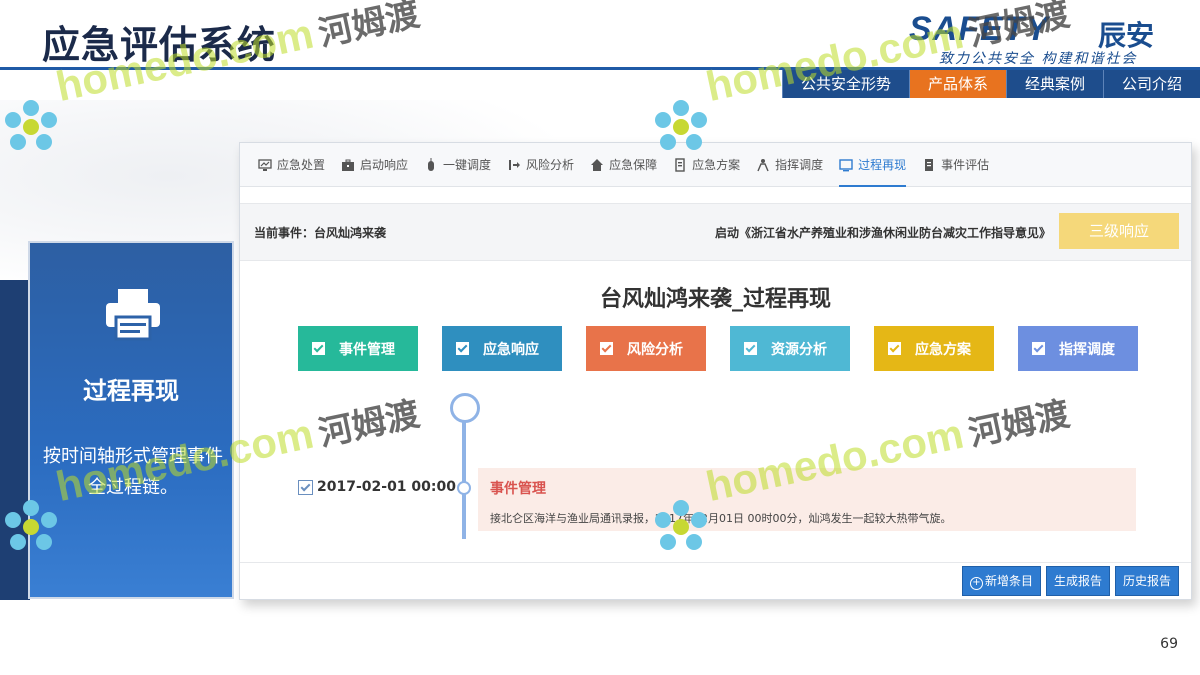 The width and height of the screenshot is (1200, 675). What do you see at coordinates (943, 349) in the screenshot?
I see `module-label: 应急方案` at bounding box center [943, 349].